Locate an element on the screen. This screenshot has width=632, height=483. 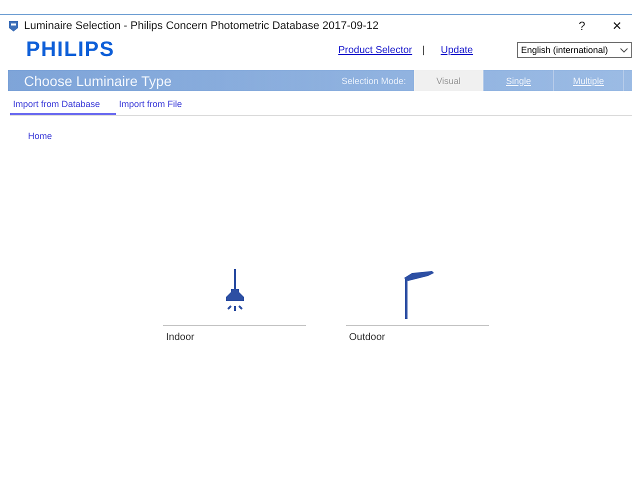
breadcrumb-link: Home is located at coordinates (40, 136).